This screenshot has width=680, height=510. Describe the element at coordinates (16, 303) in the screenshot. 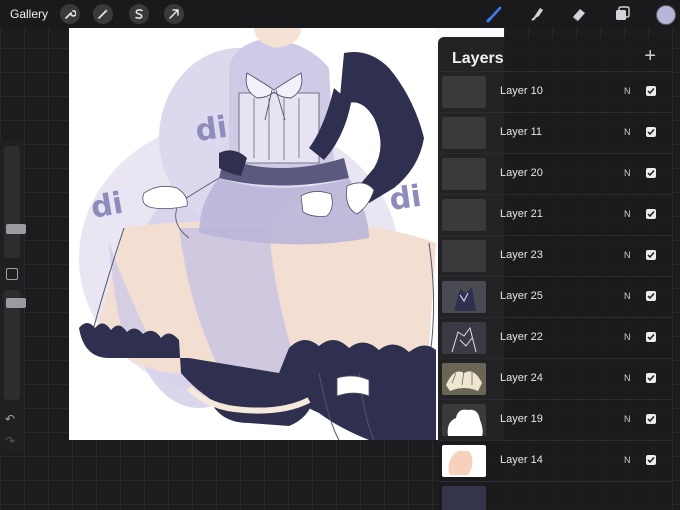

I see `opacity-thumb` at that location.